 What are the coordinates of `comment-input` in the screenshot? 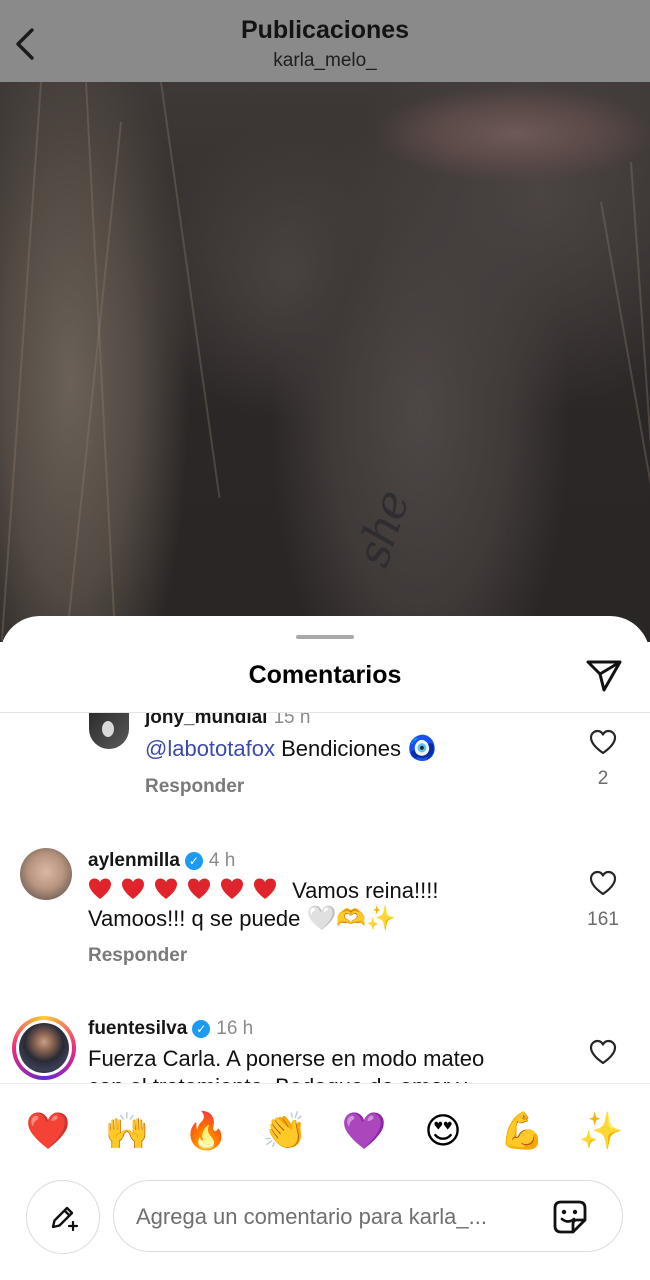 It's located at (336, 1217).